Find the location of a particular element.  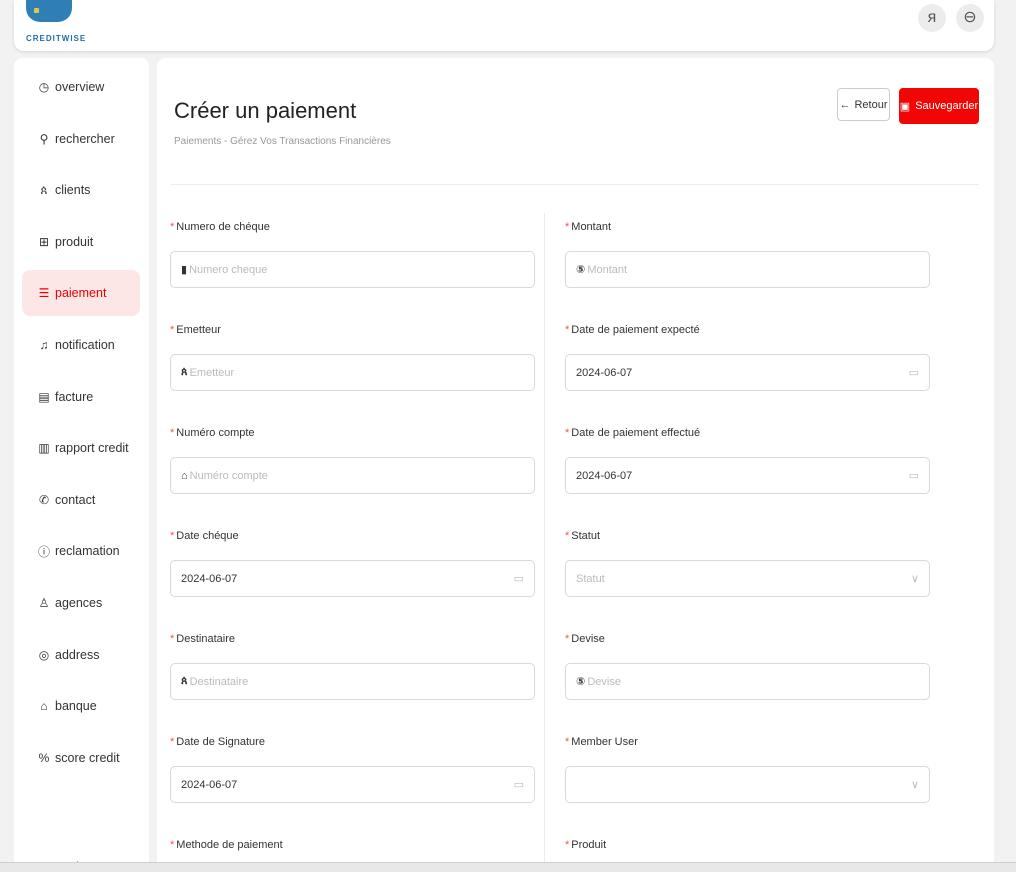

sidebar-item-label: contact is located at coordinates (75, 499).